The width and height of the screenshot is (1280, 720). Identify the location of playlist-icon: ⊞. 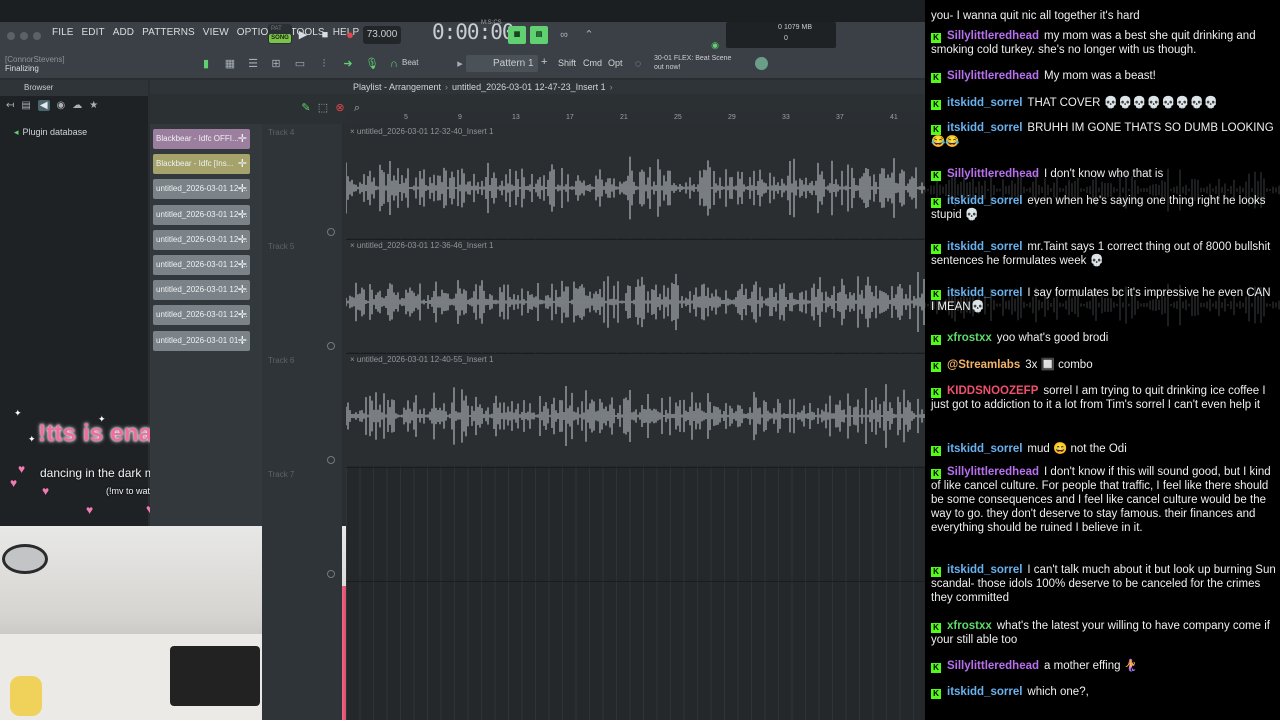
(276, 64).